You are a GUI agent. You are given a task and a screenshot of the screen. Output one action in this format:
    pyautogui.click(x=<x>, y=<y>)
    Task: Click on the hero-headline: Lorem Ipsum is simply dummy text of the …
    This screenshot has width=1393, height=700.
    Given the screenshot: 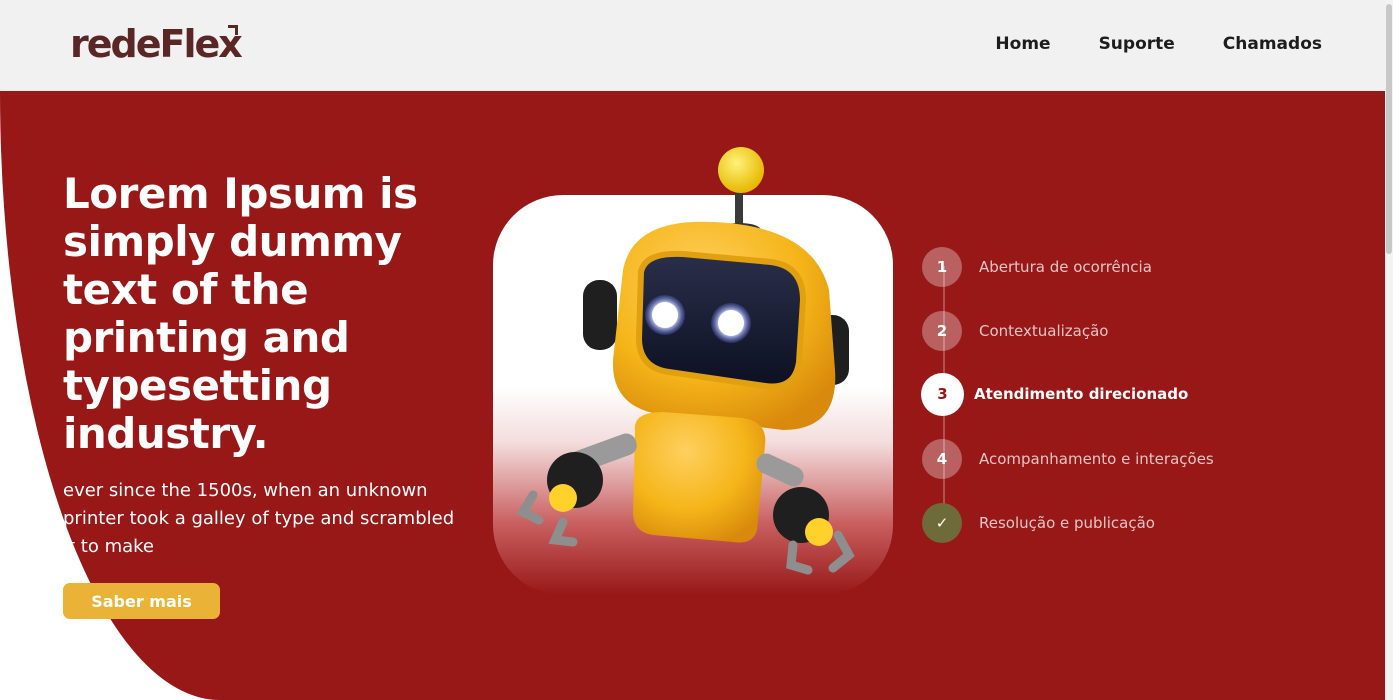 What is the action you would take?
    pyautogui.click(x=240, y=313)
    